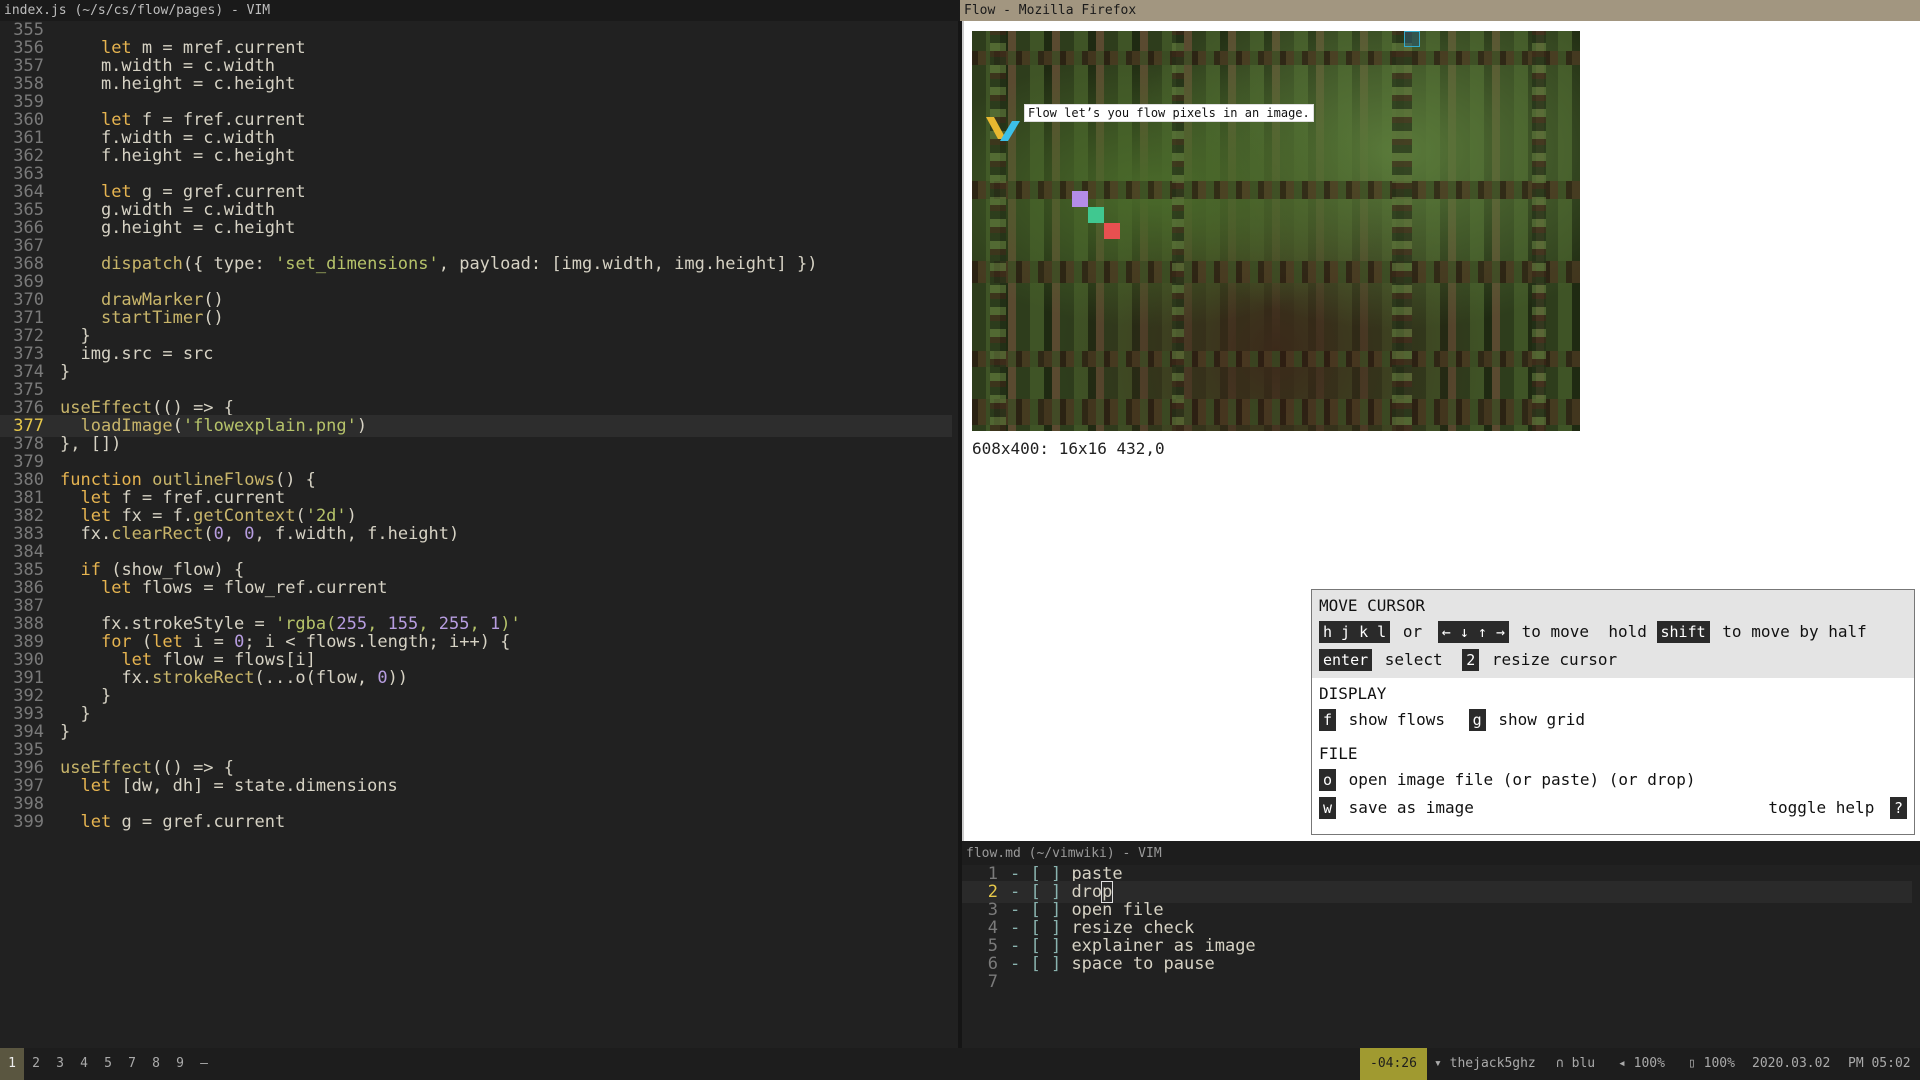  Describe the element at coordinates (1338, 753) in the screenshot. I see `help-heading-file: FILE` at that location.